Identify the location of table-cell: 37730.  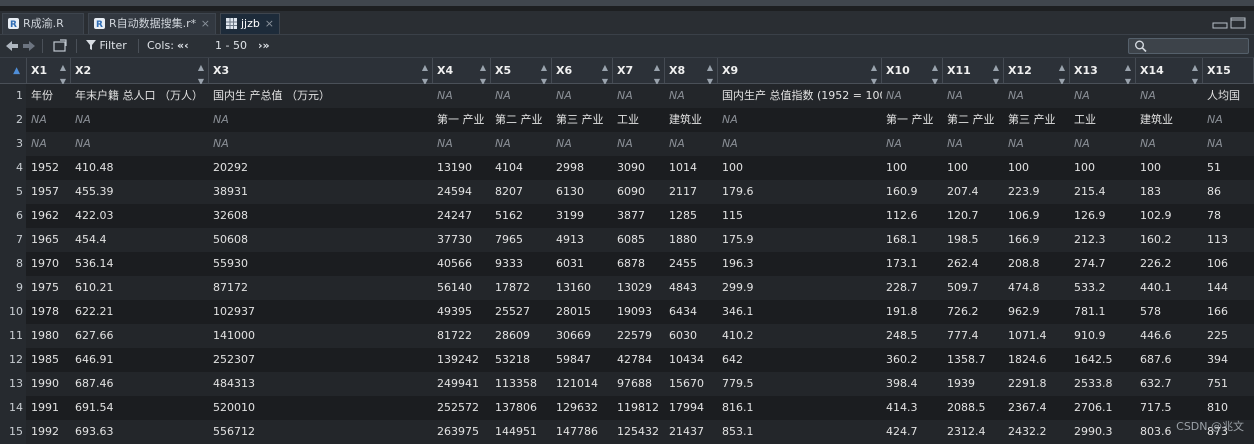
(462, 240).